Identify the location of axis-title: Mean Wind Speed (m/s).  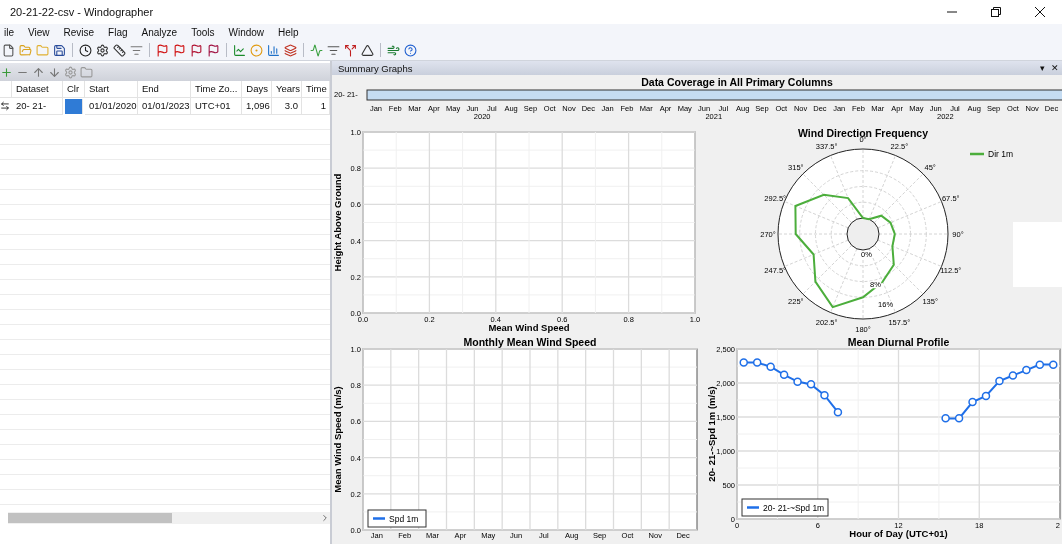
(337, 439).